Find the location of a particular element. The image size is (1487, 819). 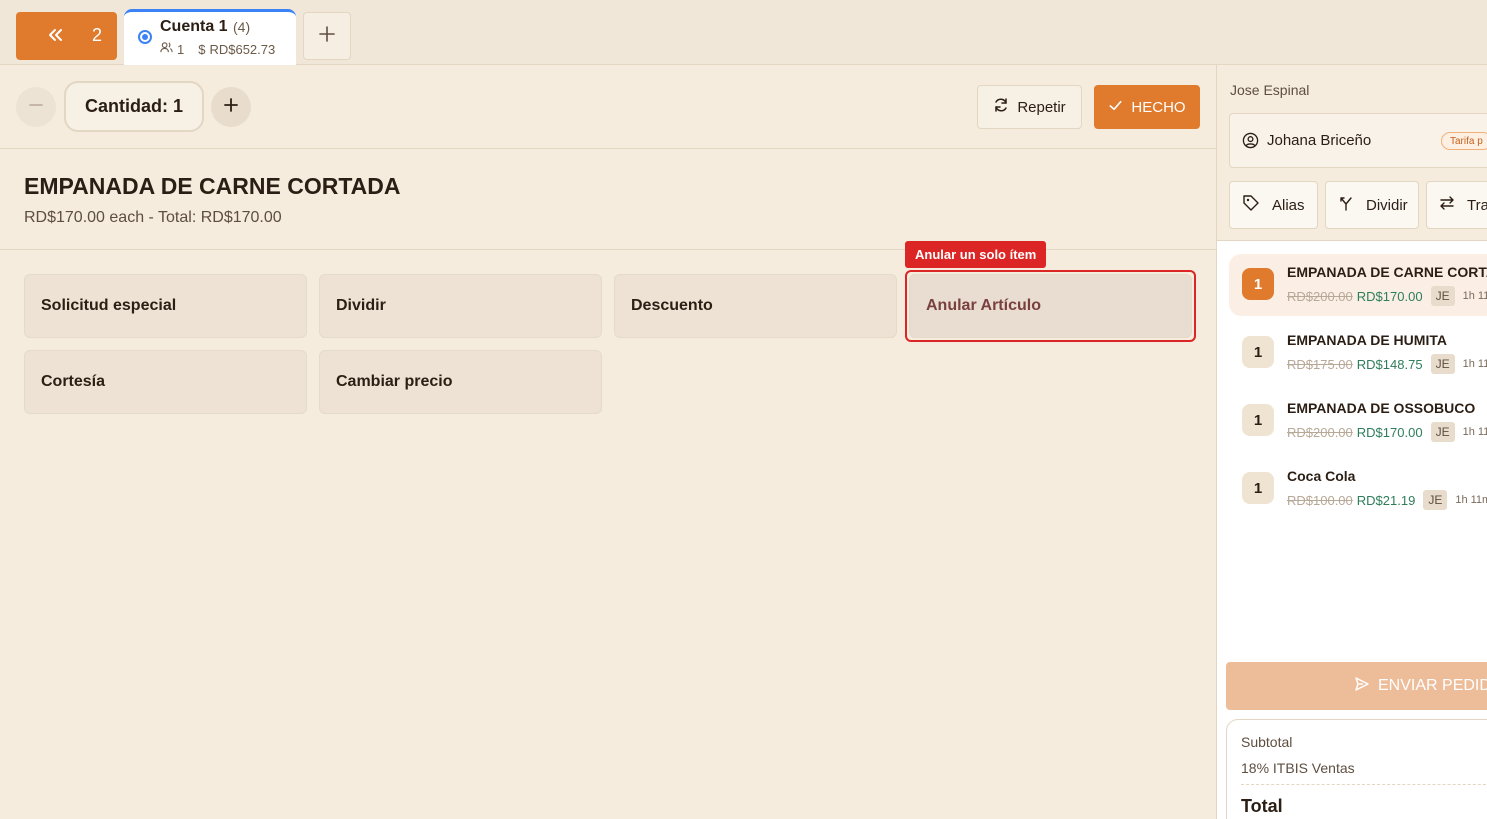

totals-divider is located at coordinates (1364, 784).